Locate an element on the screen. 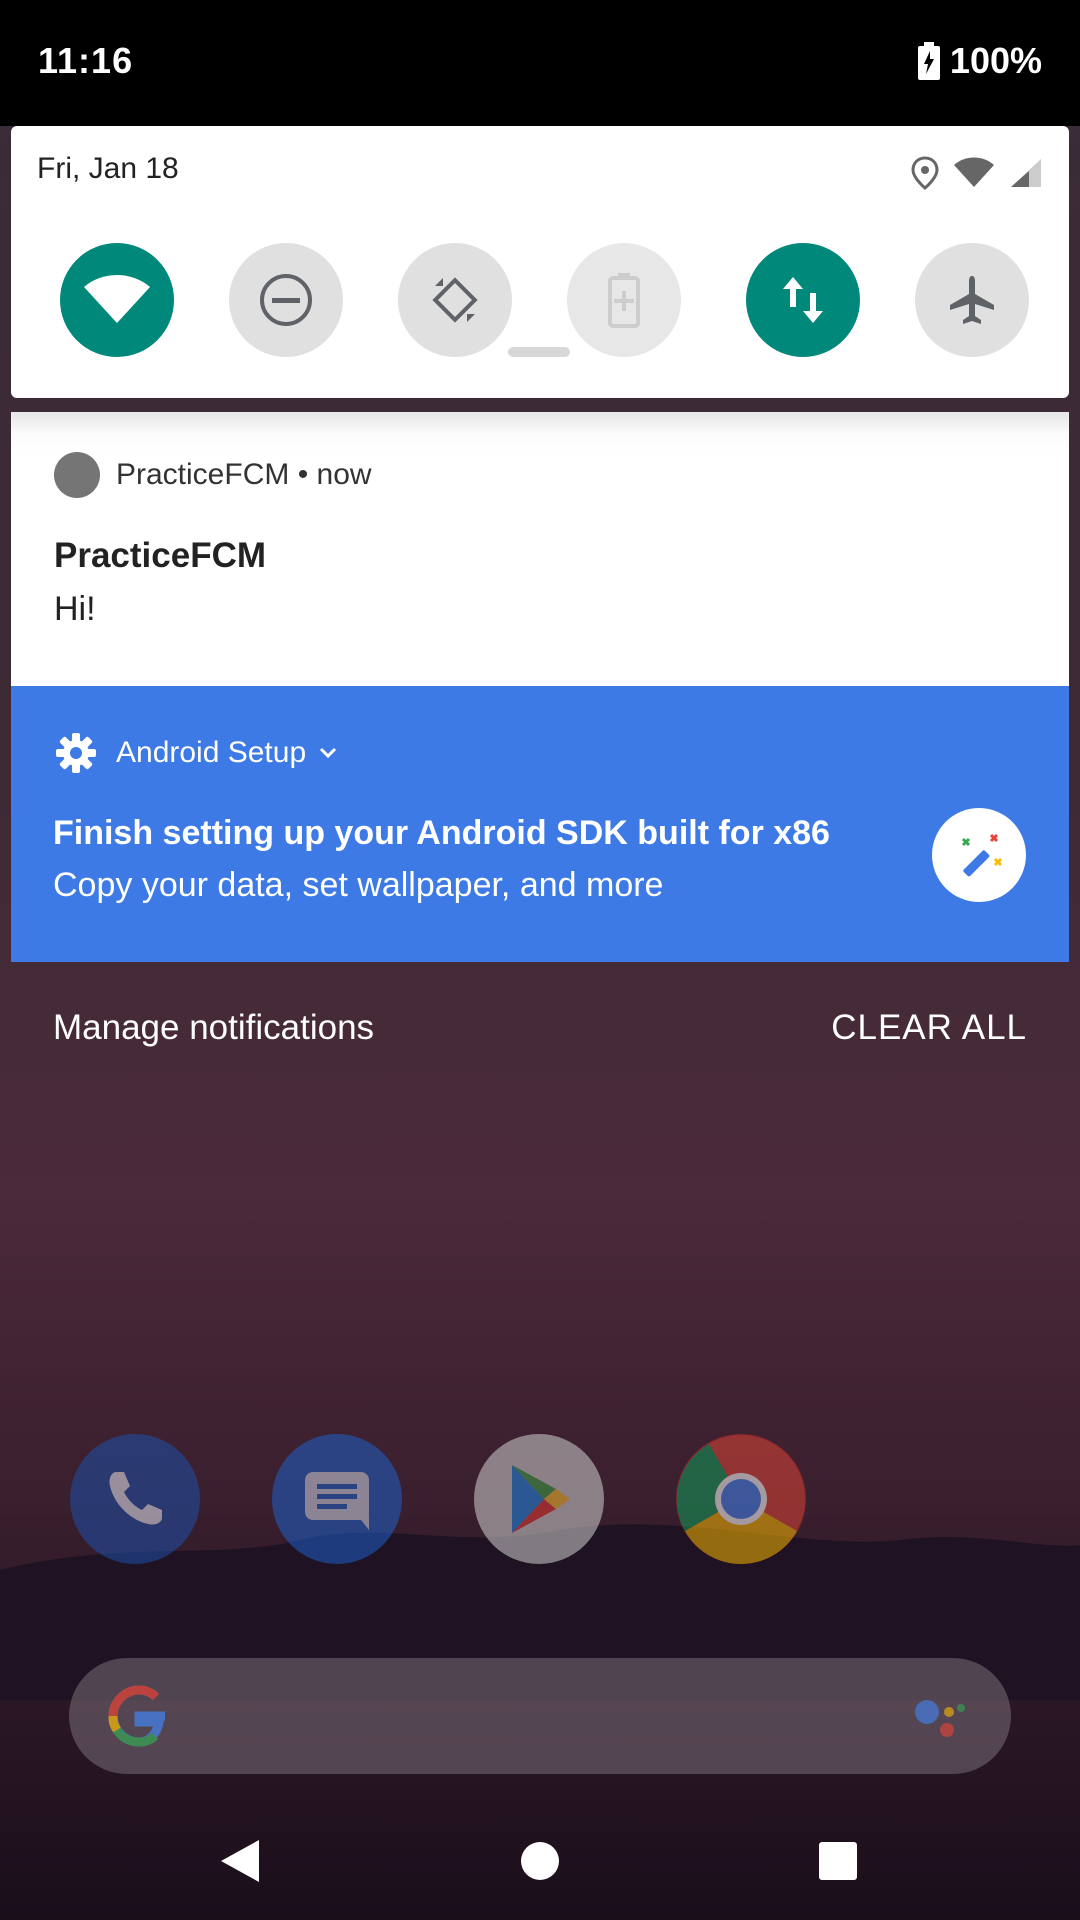  qs-status-icons is located at coordinates (977, 173).